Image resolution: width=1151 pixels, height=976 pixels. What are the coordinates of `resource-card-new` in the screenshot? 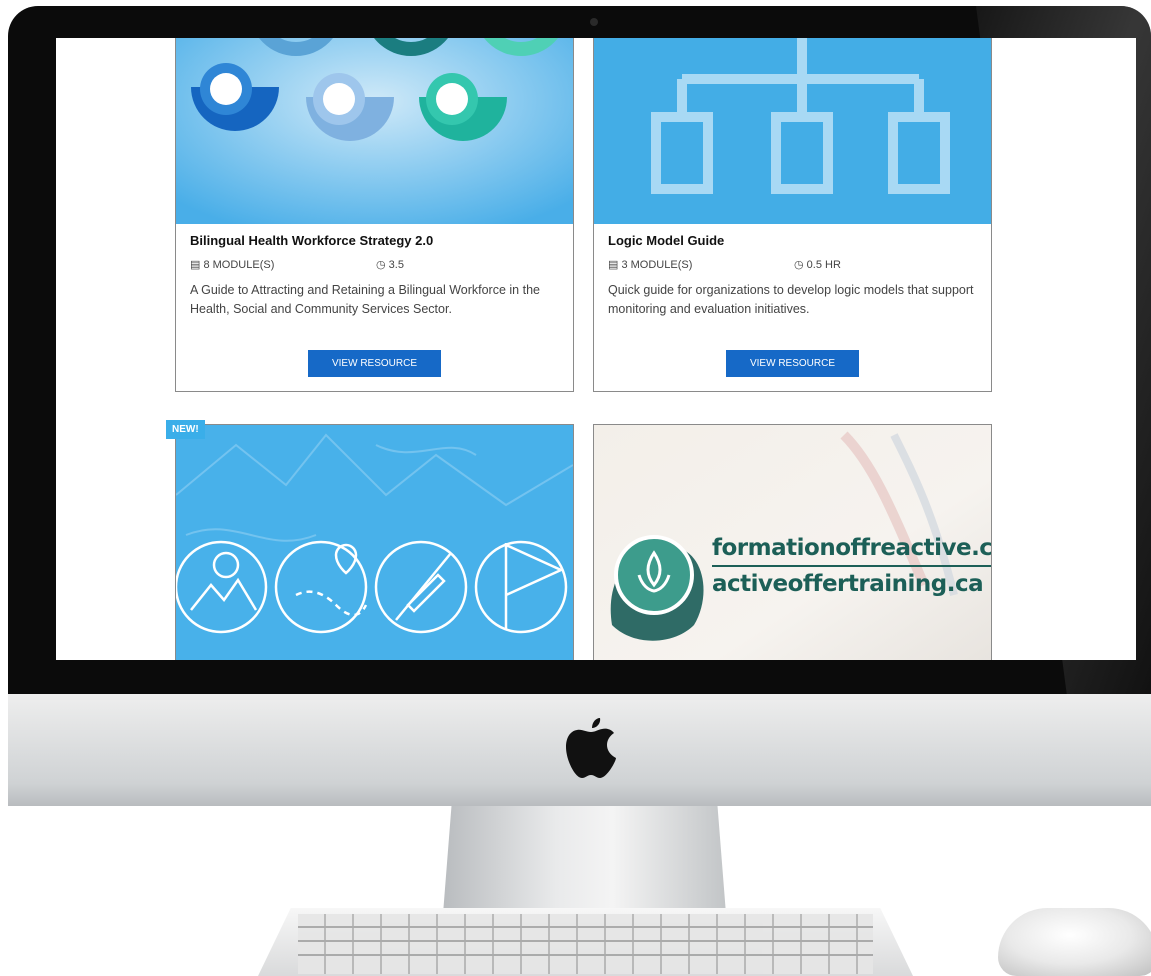 It's located at (374, 542).